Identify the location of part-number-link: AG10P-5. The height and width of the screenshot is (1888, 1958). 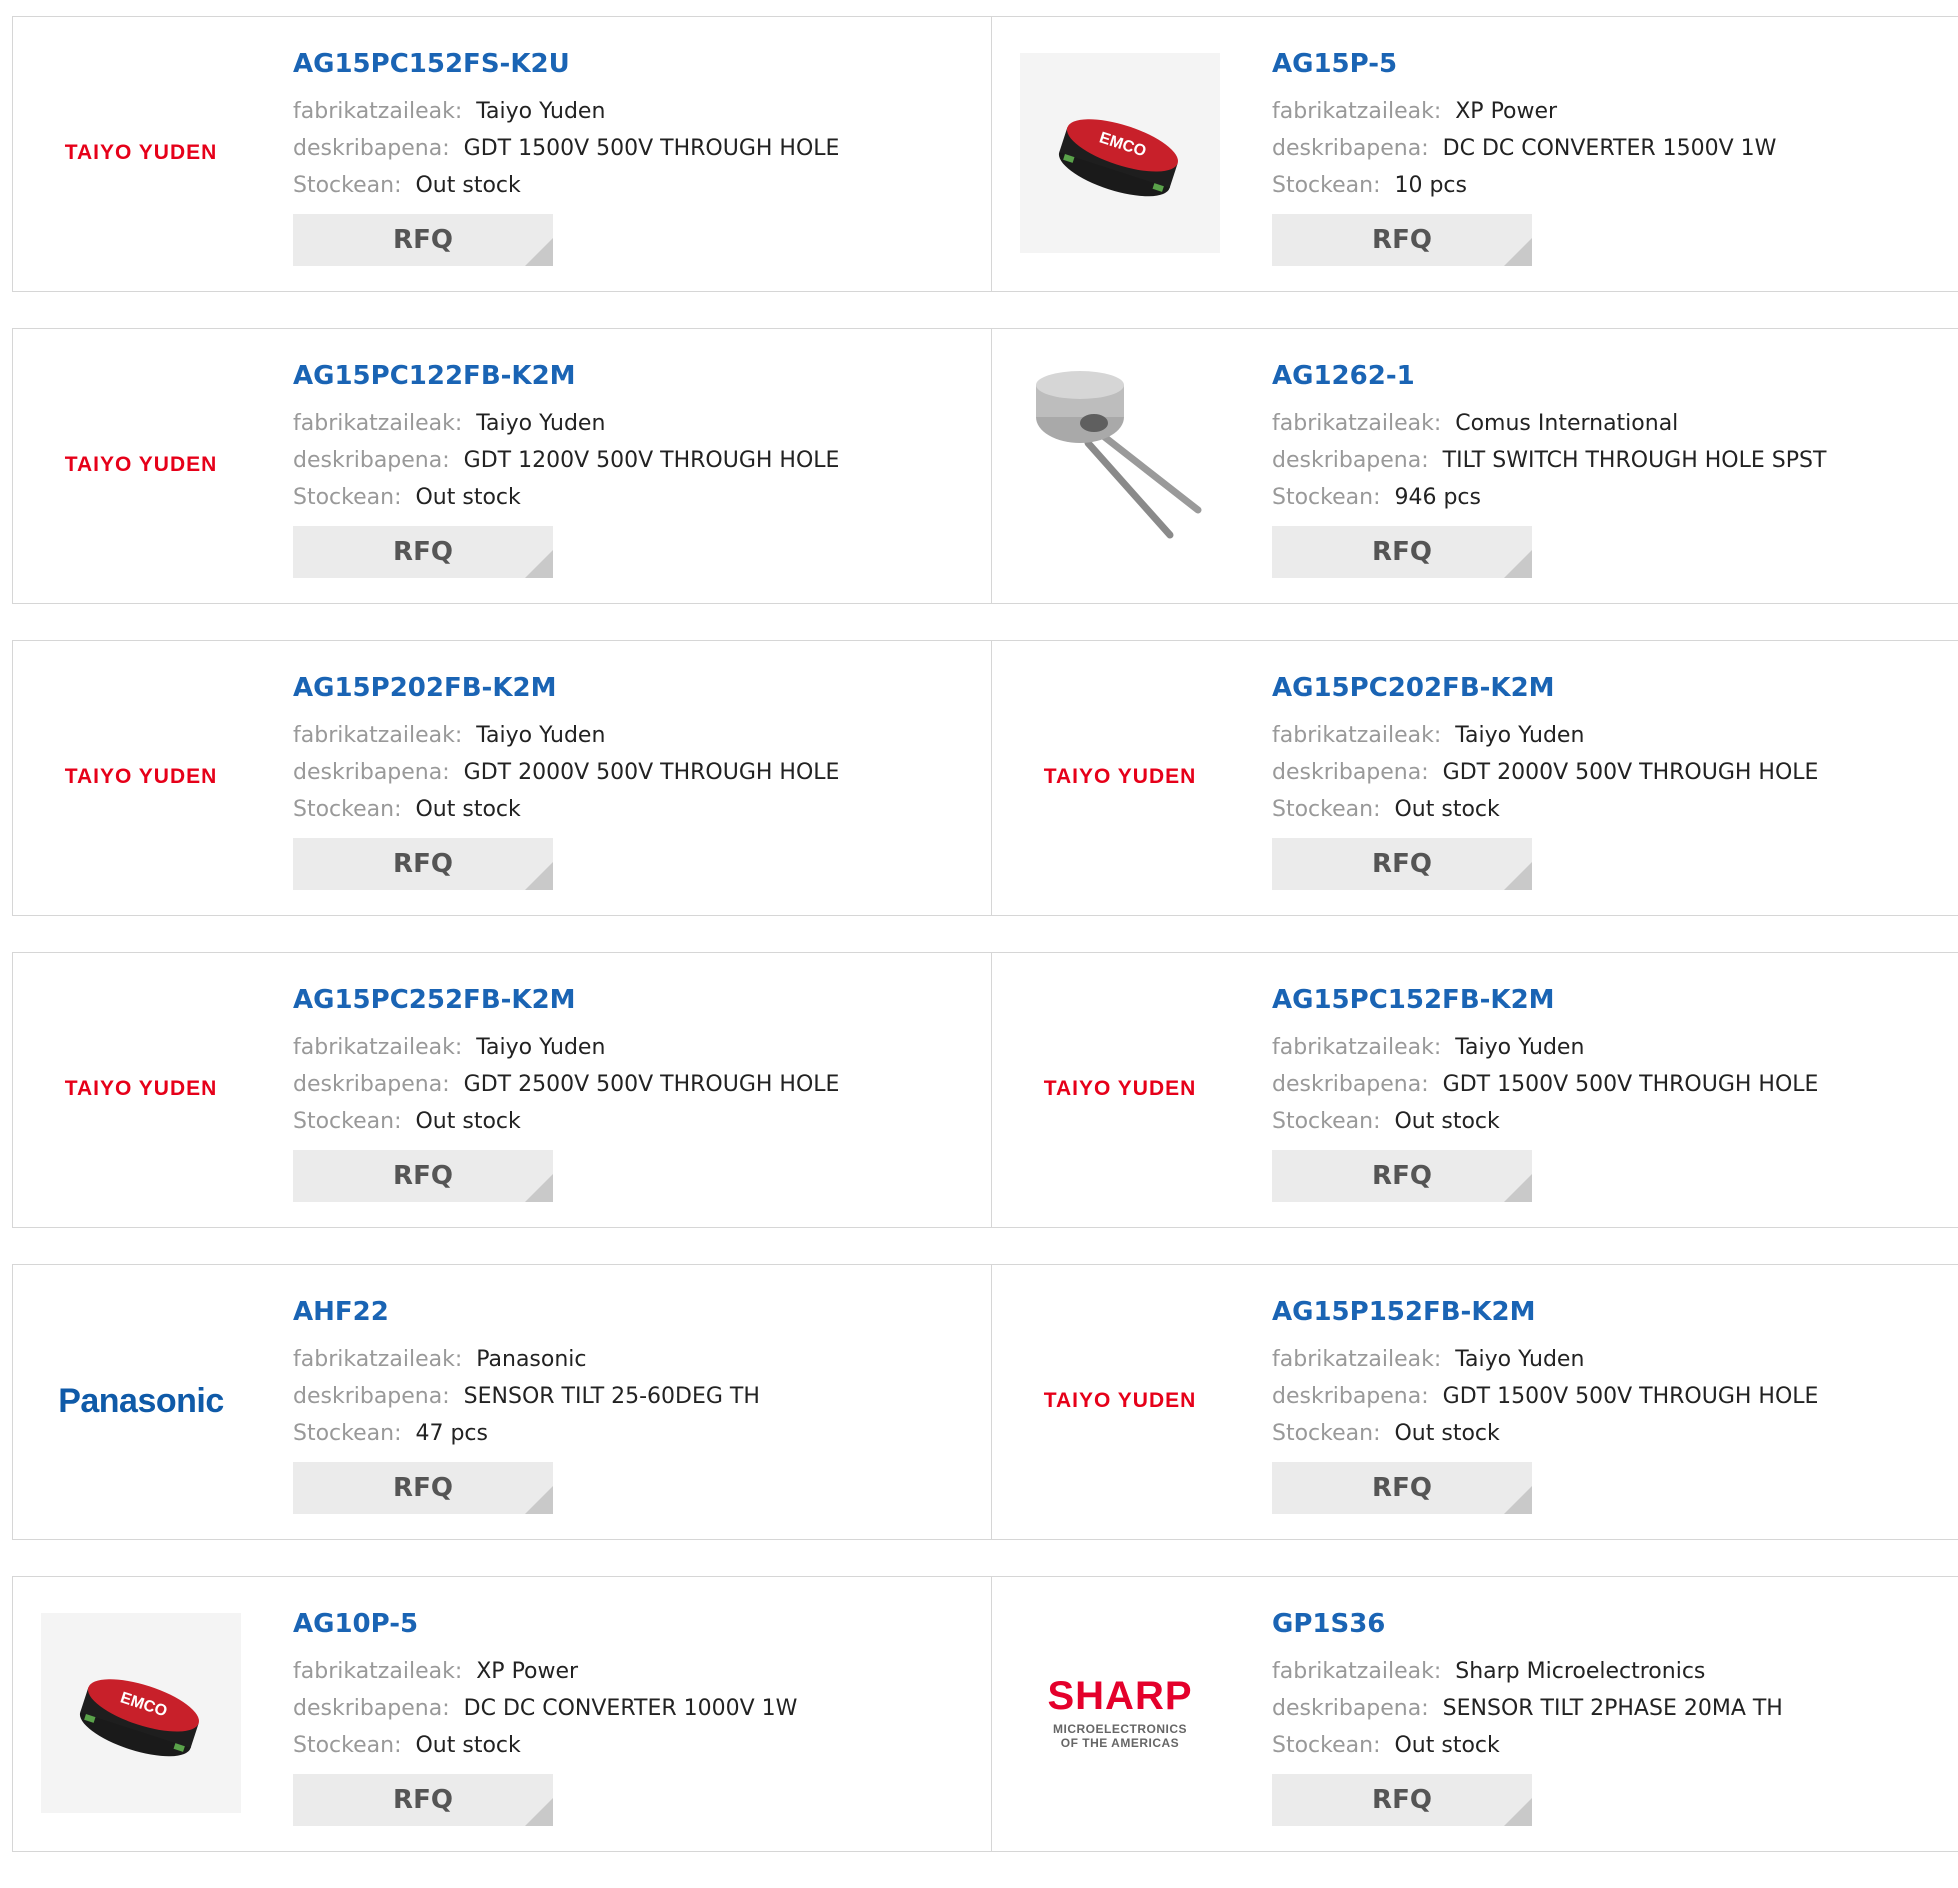
(545, 1624).